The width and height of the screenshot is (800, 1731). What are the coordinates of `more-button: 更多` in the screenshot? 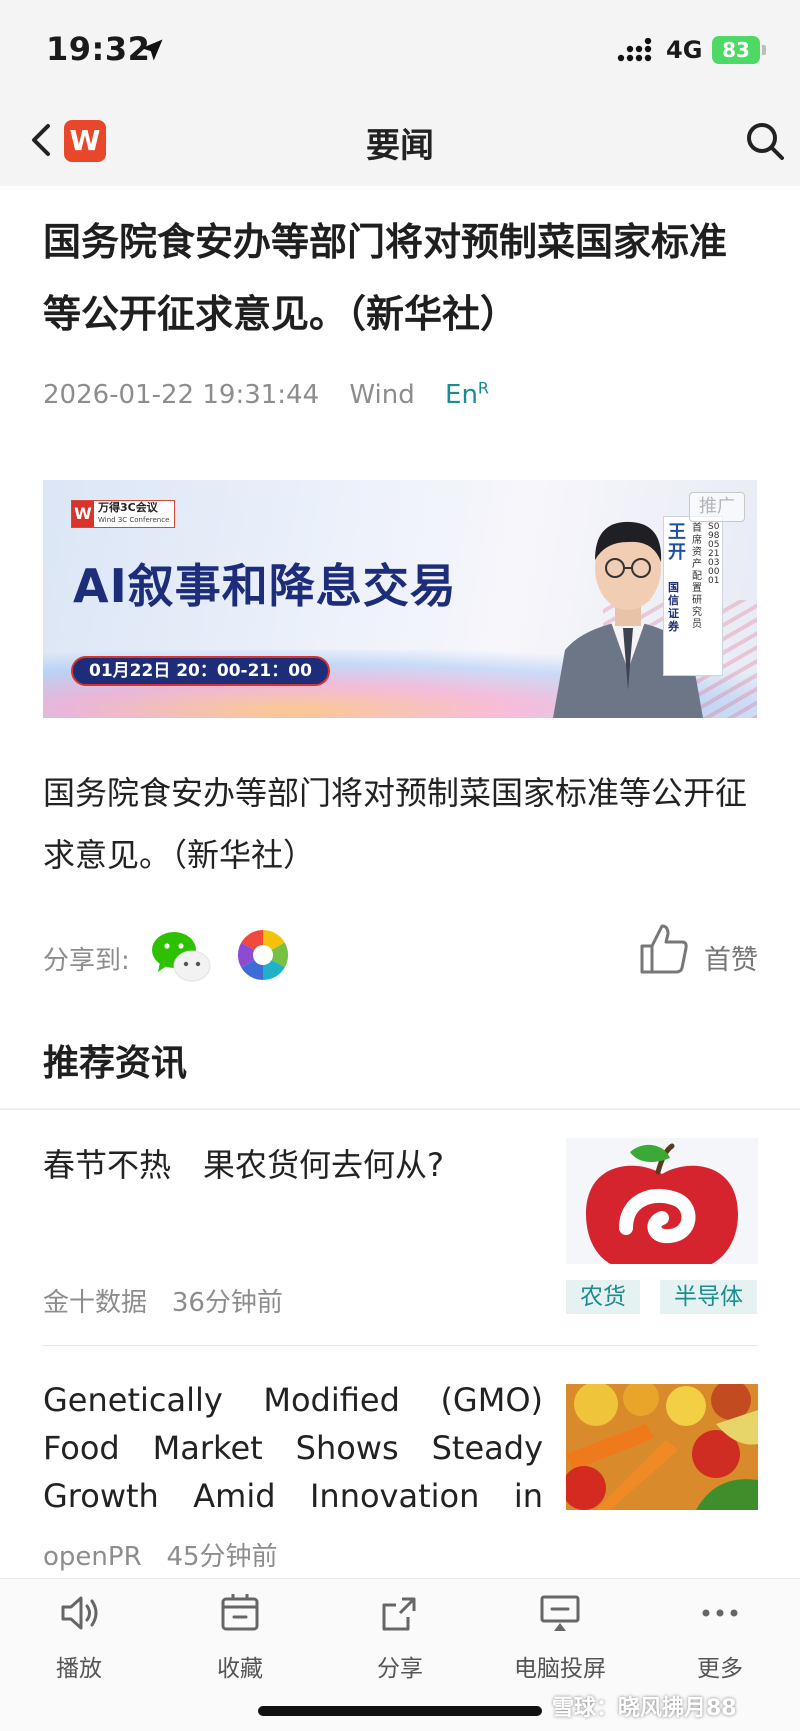 It's located at (720, 1637).